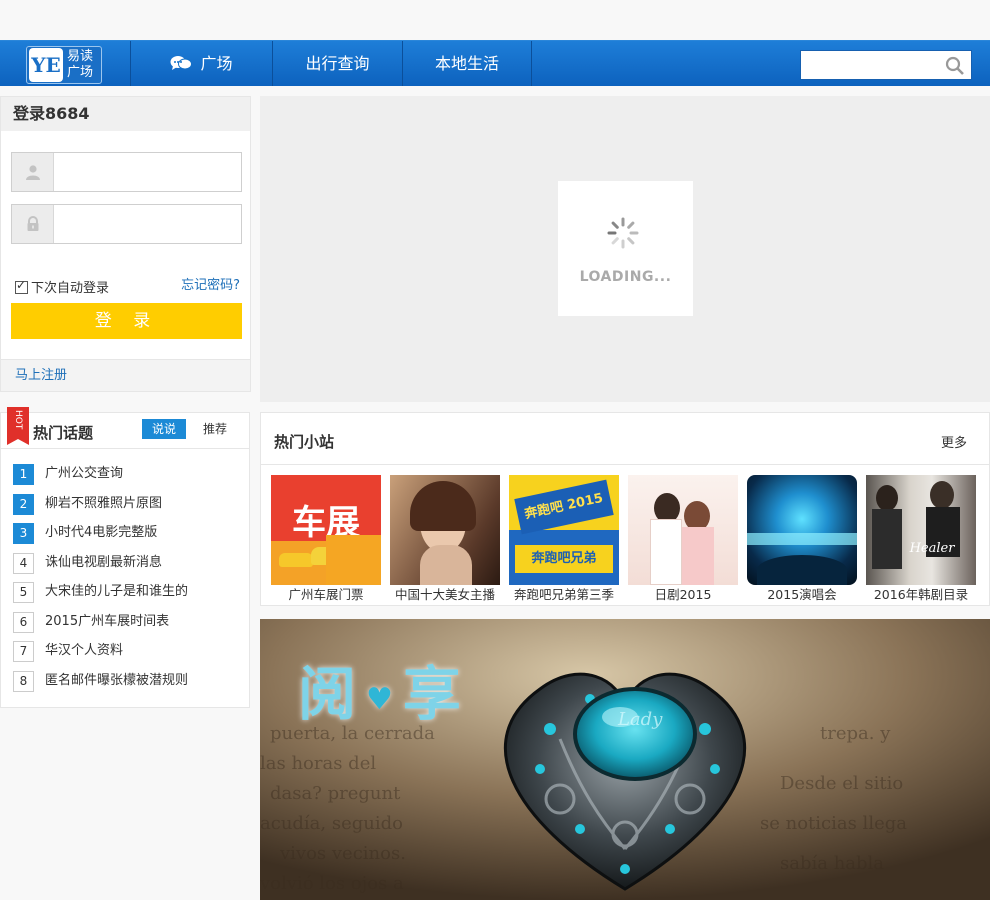 The image size is (990, 900). Describe the element at coordinates (332, 883) in the screenshot. I see `svg-text: volvió los ojos a` at that location.